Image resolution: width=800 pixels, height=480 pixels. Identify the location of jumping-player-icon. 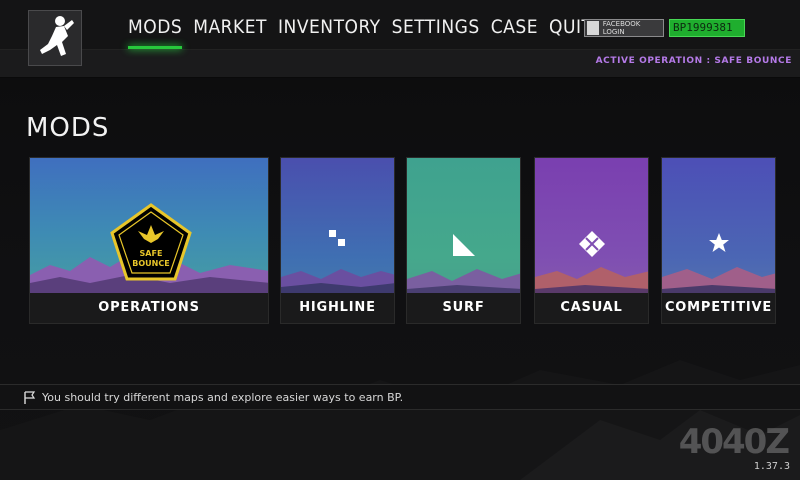
(57, 36).